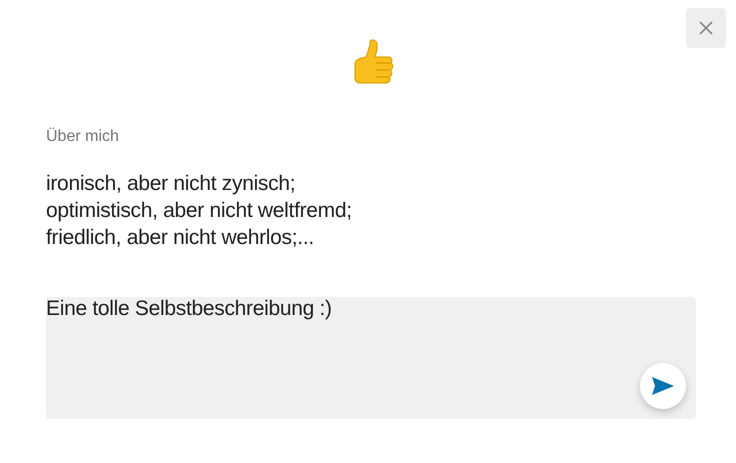  What do you see at coordinates (83, 137) in the screenshot?
I see `section-heading: Über mich` at bounding box center [83, 137].